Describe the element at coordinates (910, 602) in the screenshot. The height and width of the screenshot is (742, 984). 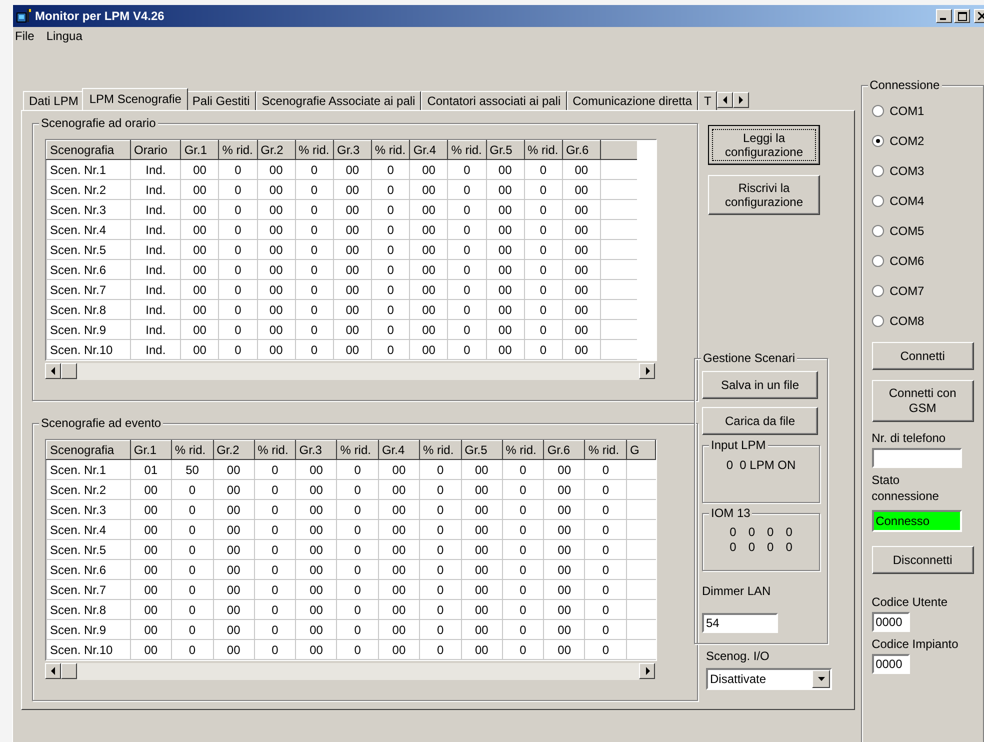
I see `field-label: Codice Utente` at that location.